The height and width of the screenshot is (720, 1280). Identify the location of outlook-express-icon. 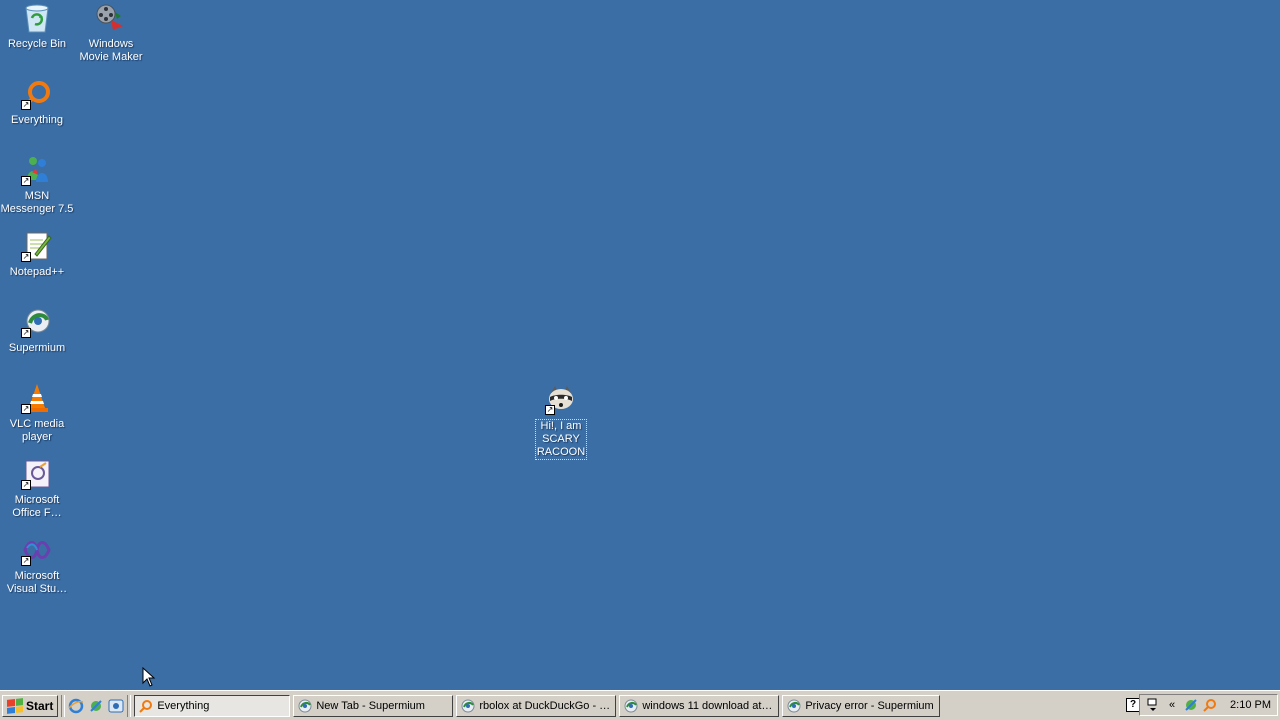
(116, 706).